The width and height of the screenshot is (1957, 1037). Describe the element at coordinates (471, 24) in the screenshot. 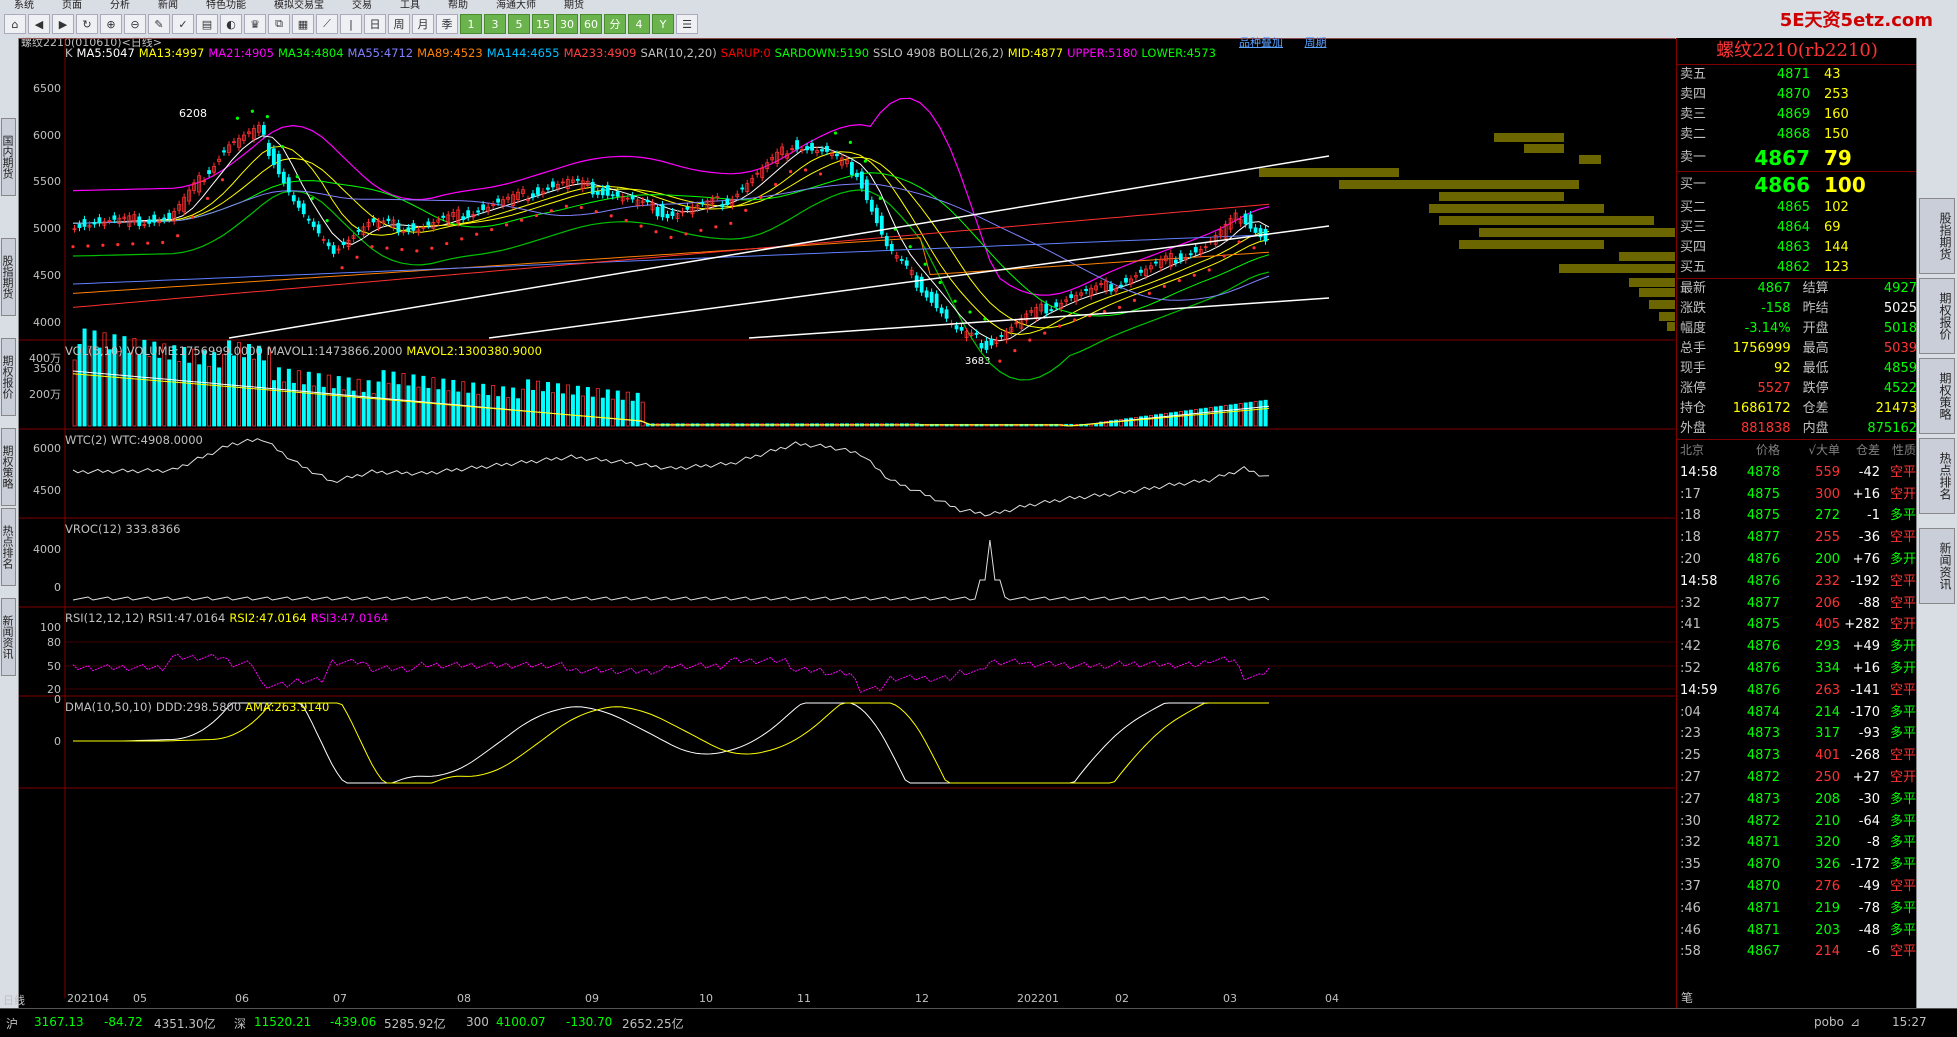

I see `toolbar-1-button: 1` at that location.